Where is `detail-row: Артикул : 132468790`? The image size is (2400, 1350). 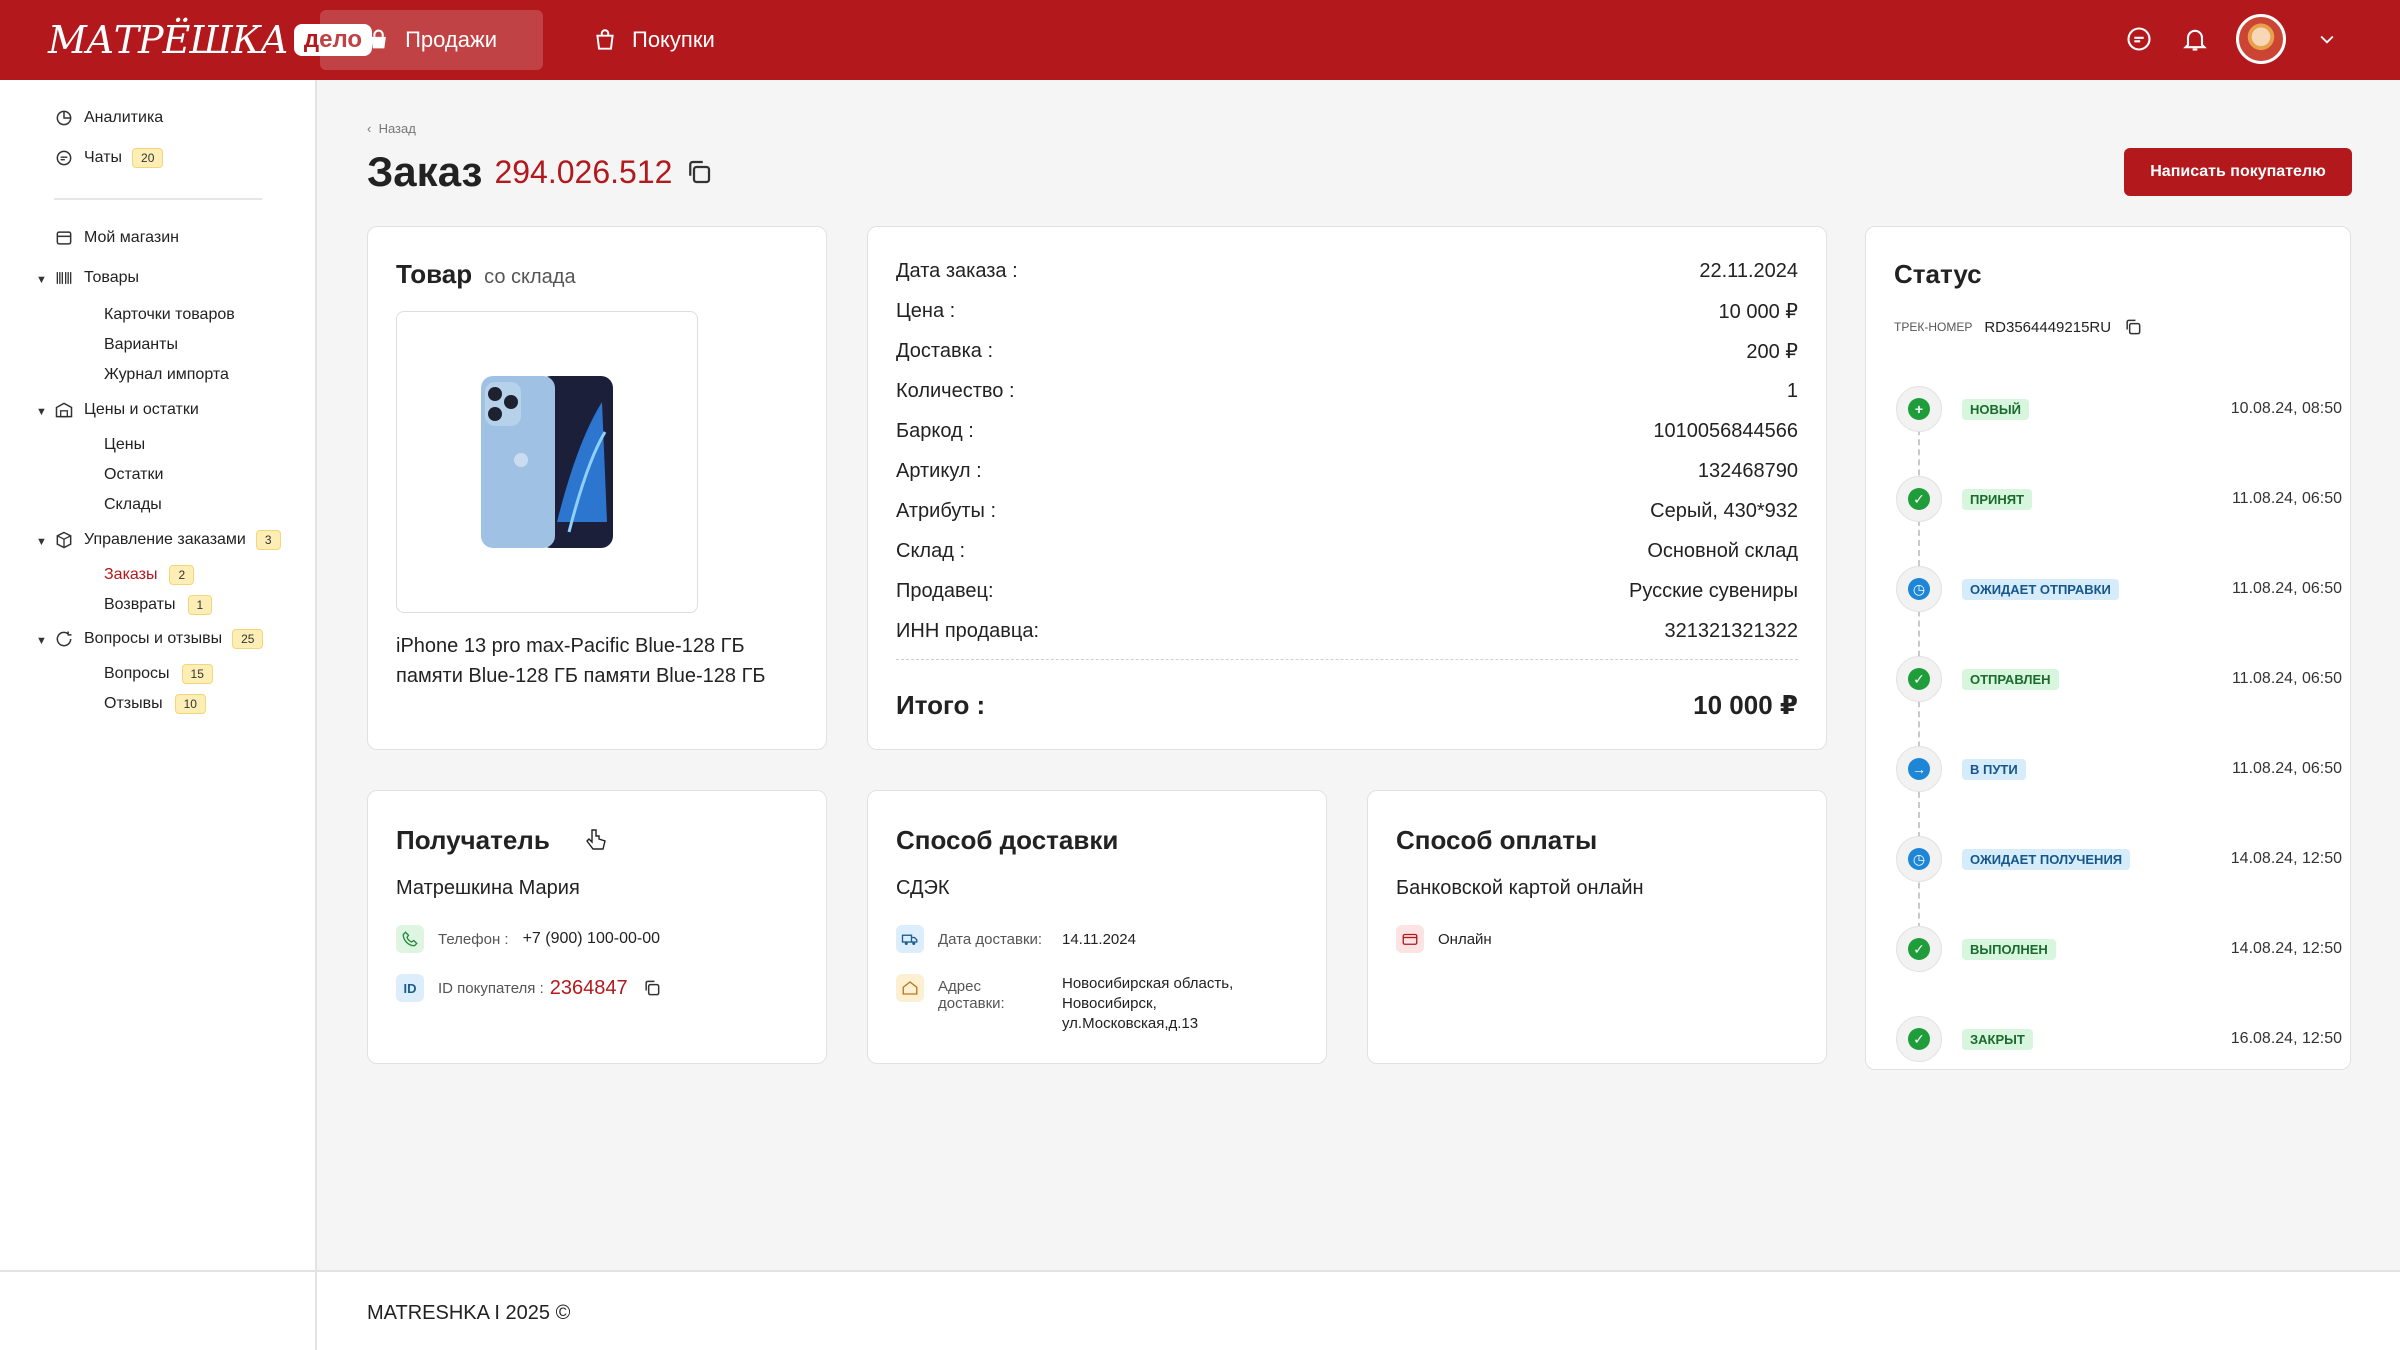
detail-row: Артикул : 132468790 is located at coordinates (1347, 471).